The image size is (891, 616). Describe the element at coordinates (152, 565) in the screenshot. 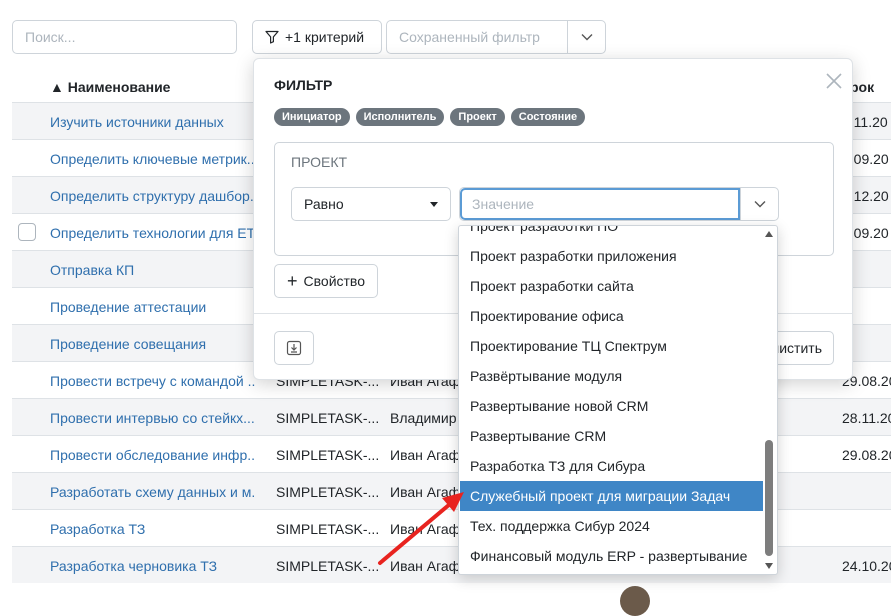

I see `task-name-link: Разработка черновика ТЗ` at that location.